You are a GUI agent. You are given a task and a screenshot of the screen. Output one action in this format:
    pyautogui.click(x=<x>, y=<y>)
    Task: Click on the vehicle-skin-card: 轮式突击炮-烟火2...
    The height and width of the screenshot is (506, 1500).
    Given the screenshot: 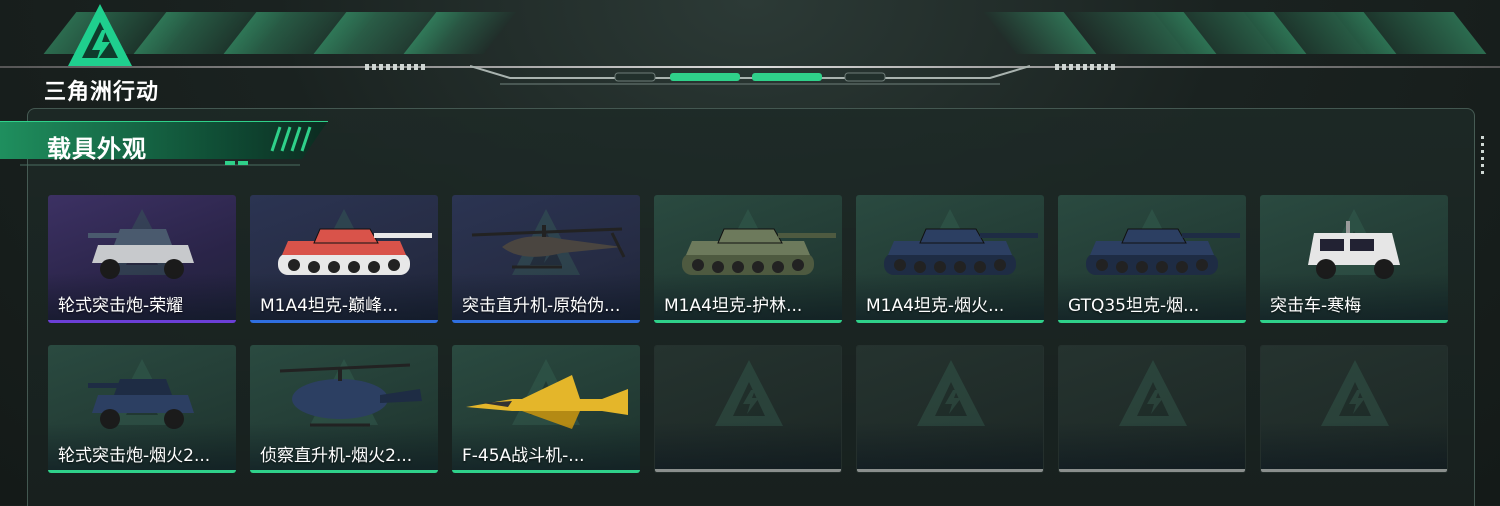 What is the action you would take?
    pyautogui.click(x=142, y=409)
    